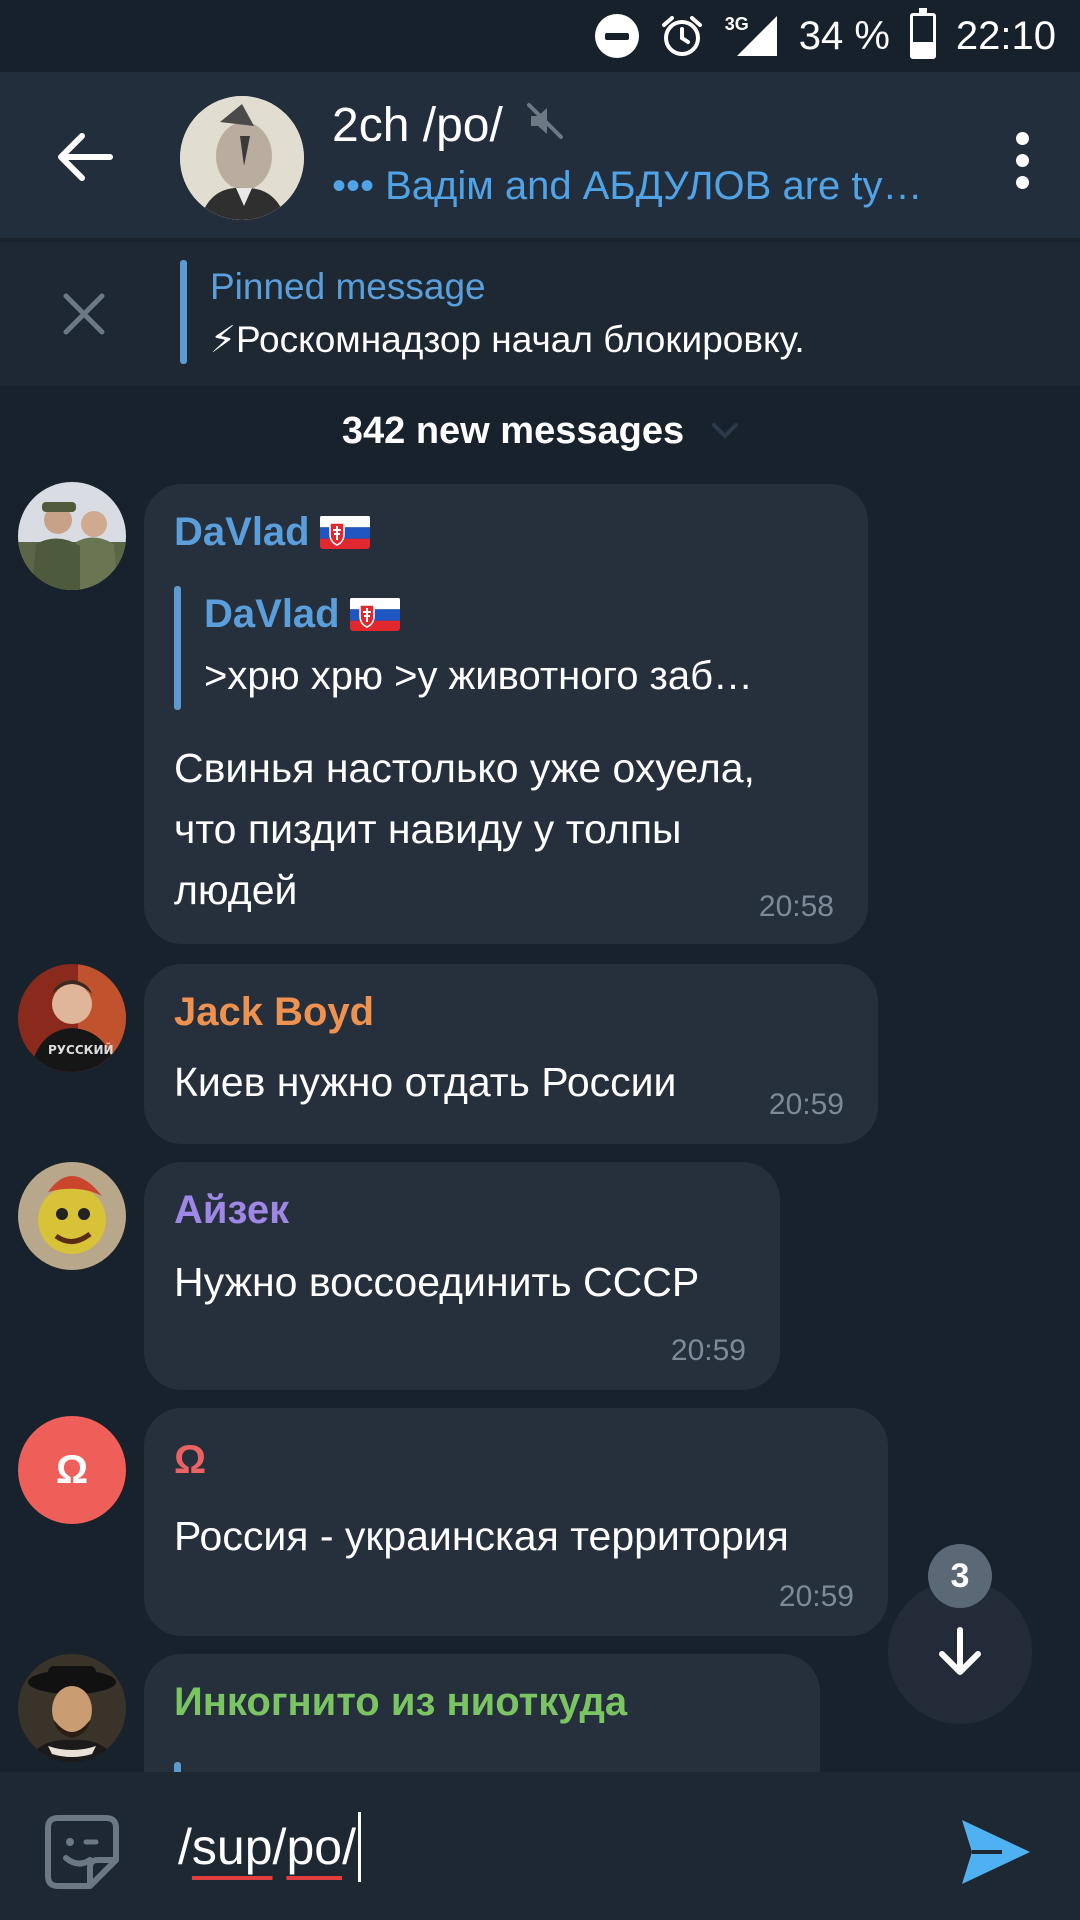  I want to click on reply-sender-text: DaVlad, so click(272, 614).